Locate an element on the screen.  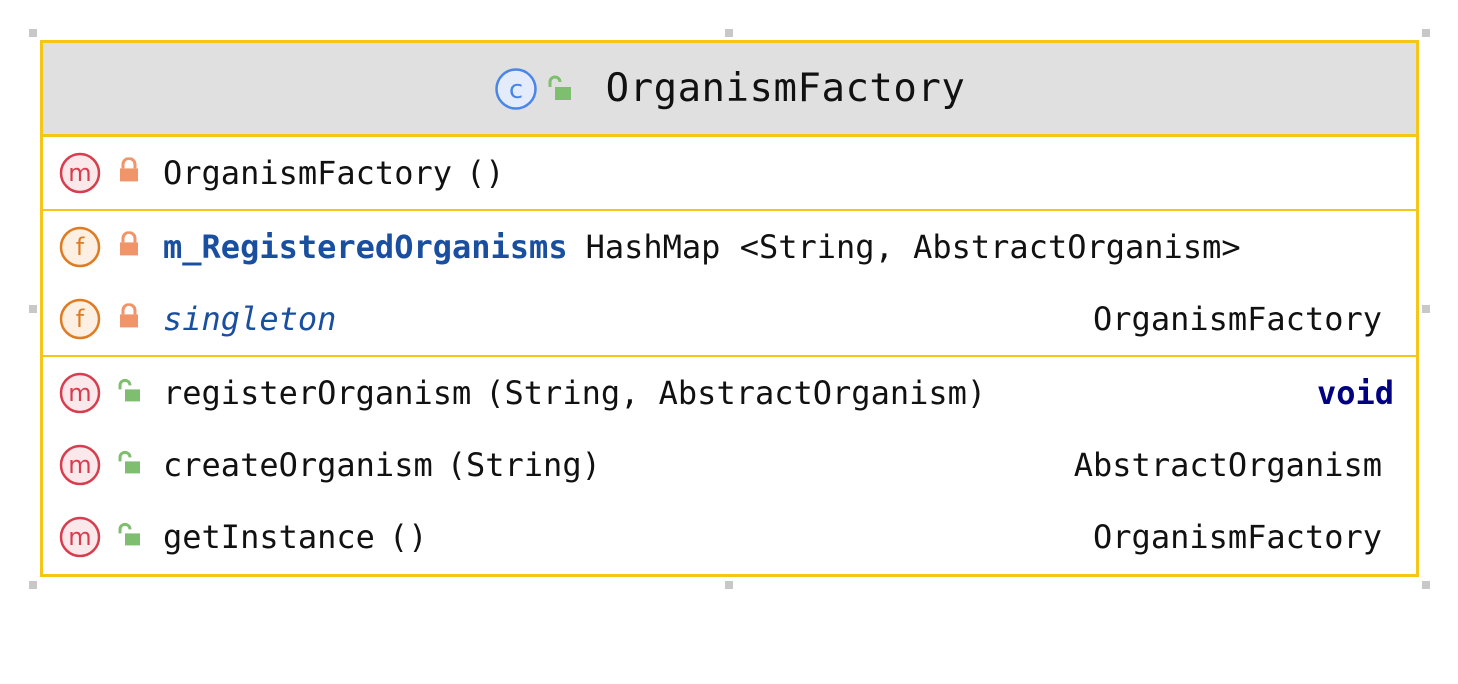
class-header: c OrganismFactory is located at coordinates (729, 90).